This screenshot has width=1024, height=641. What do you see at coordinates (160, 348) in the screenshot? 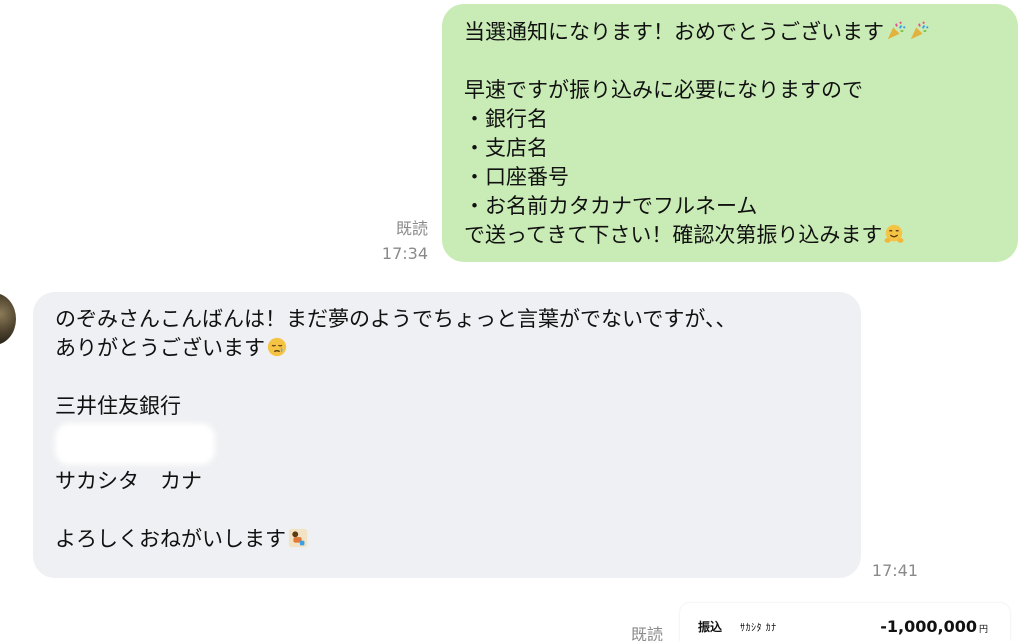
I see `incoming-line-text: ありがとうございます` at bounding box center [160, 348].